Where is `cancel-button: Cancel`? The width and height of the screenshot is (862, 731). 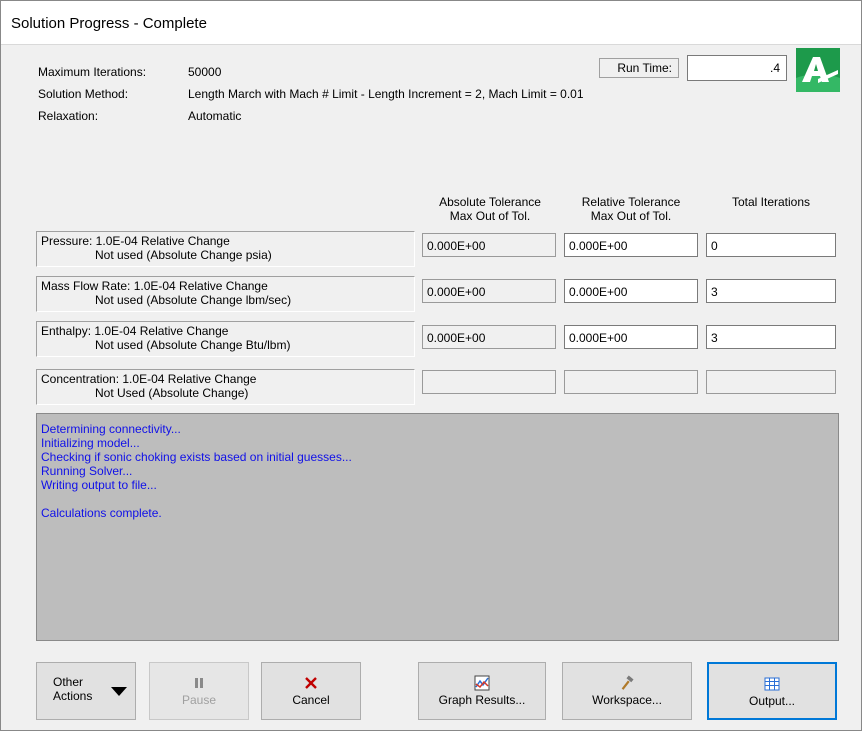
cancel-button: Cancel is located at coordinates (311, 691).